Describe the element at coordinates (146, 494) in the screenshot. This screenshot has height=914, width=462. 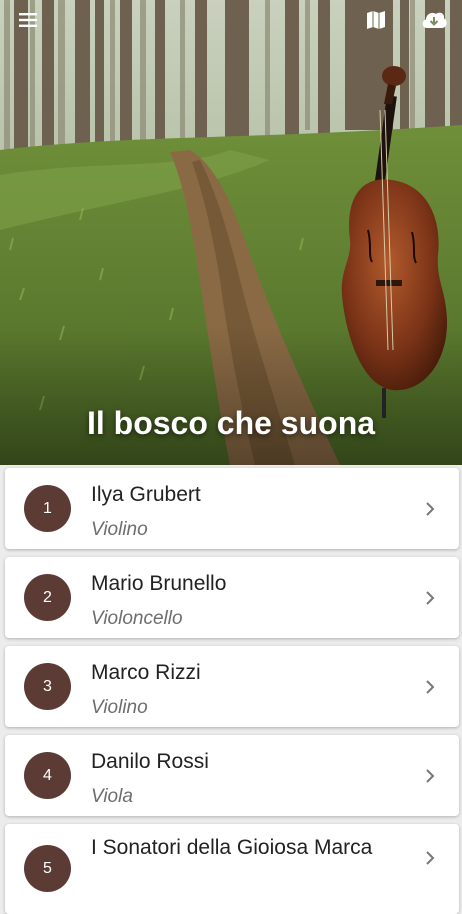
I see `artist-name: Ilya Grubert` at that location.